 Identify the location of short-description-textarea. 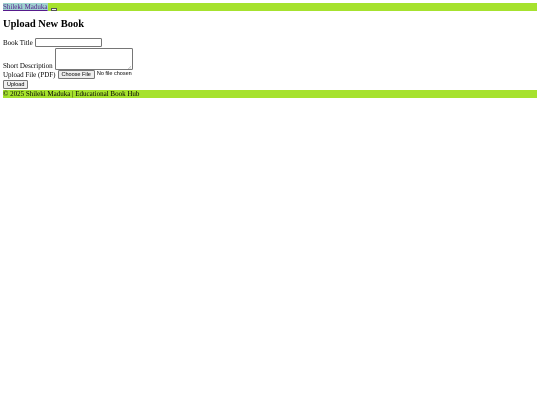
(93, 59).